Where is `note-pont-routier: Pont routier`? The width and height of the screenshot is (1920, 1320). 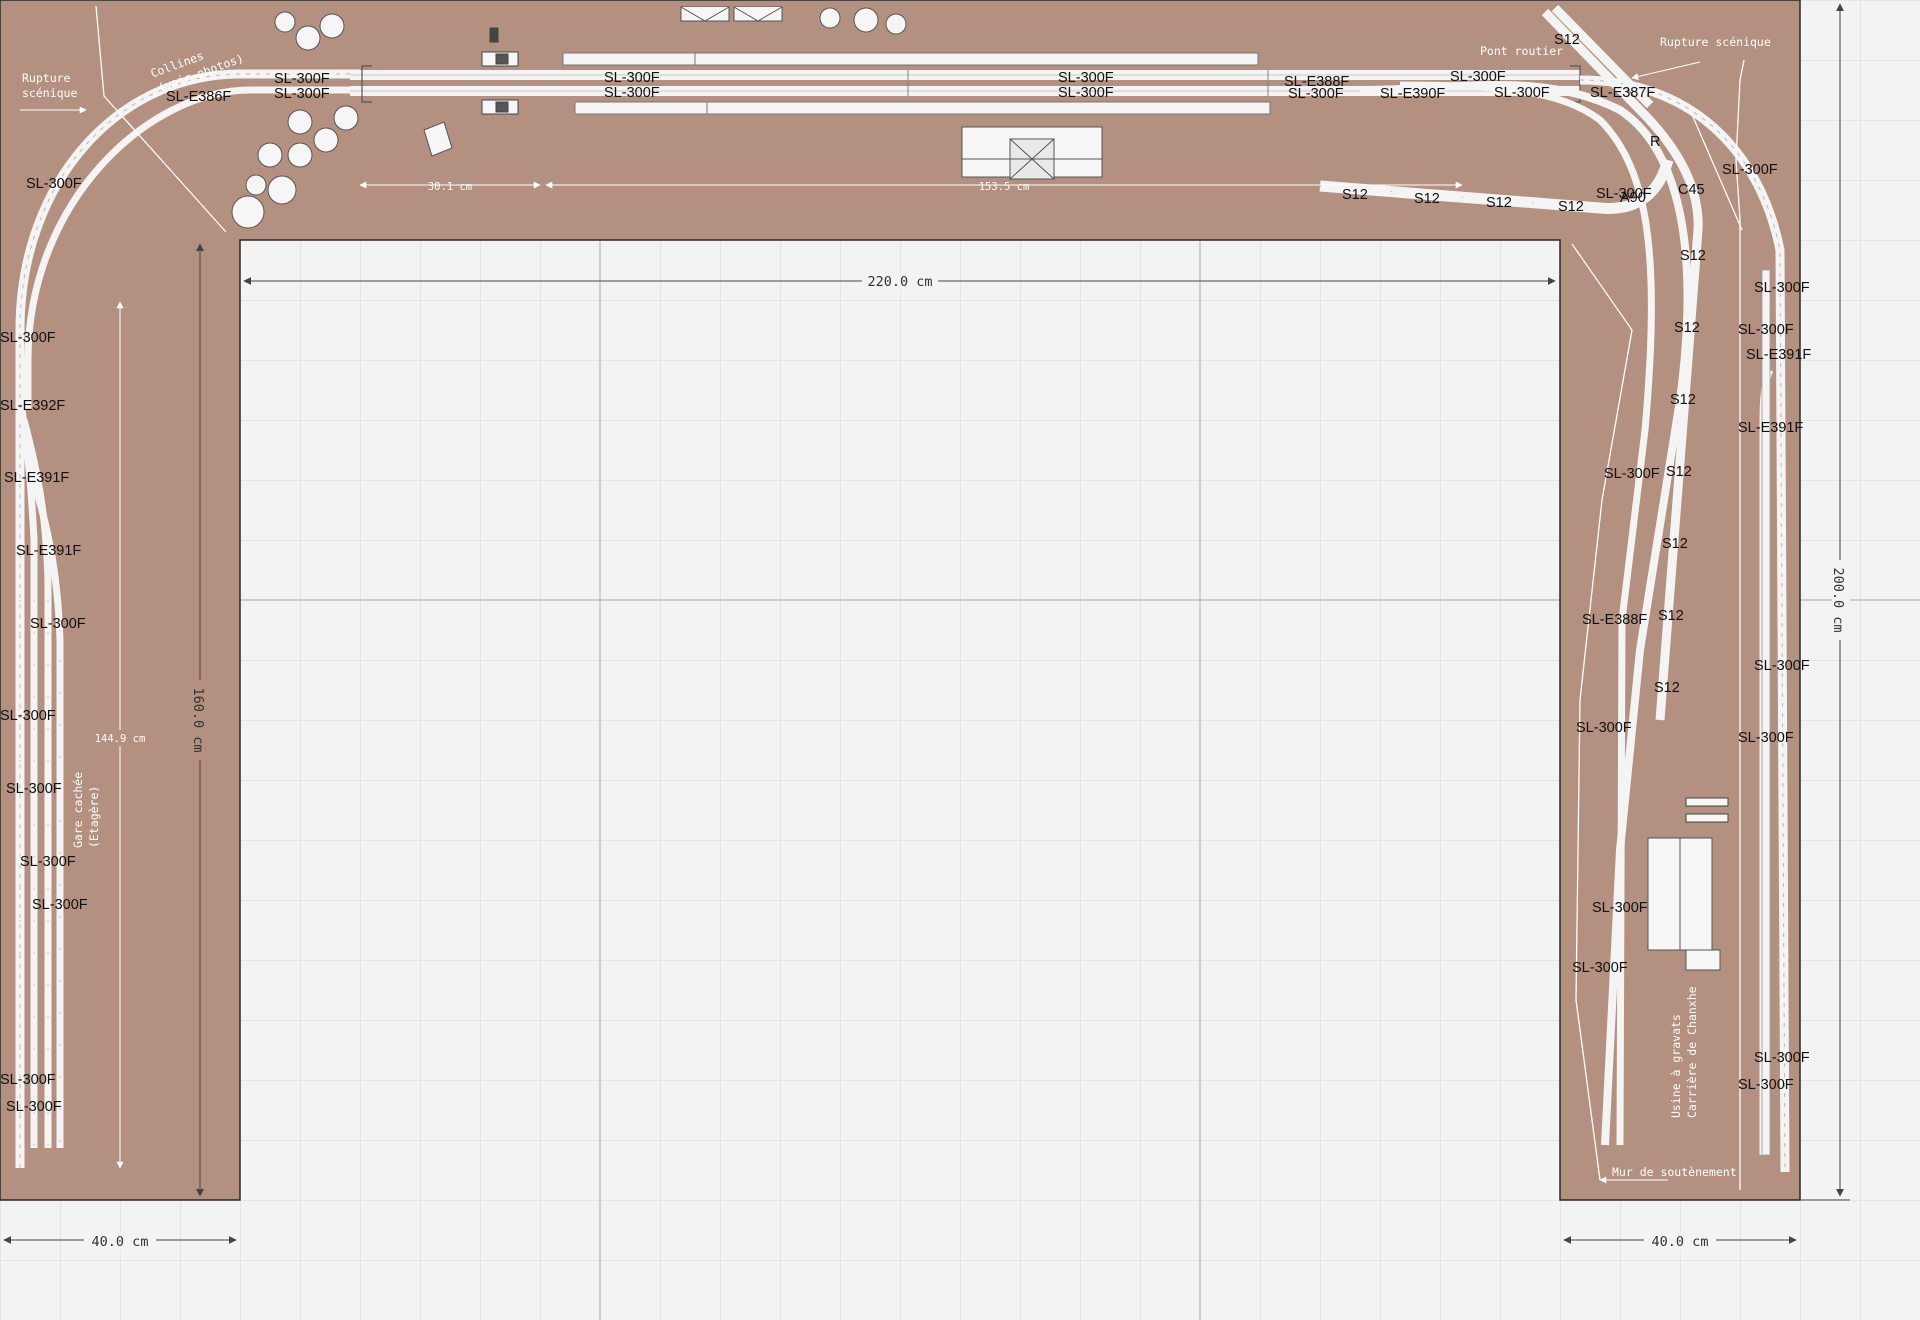
note-pont-routier: Pont routier is located at coordinates (1521, 51).